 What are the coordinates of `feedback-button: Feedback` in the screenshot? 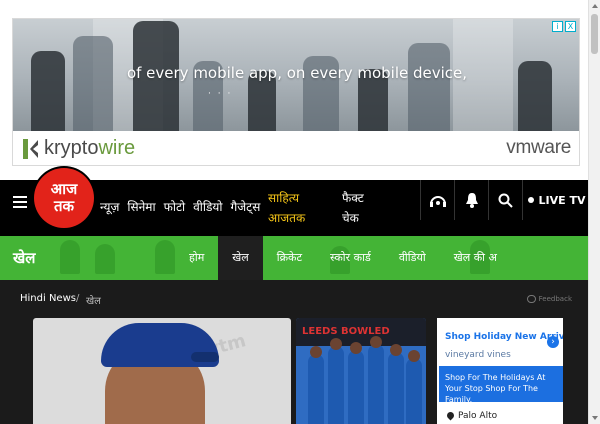 It's located at (549, 299).